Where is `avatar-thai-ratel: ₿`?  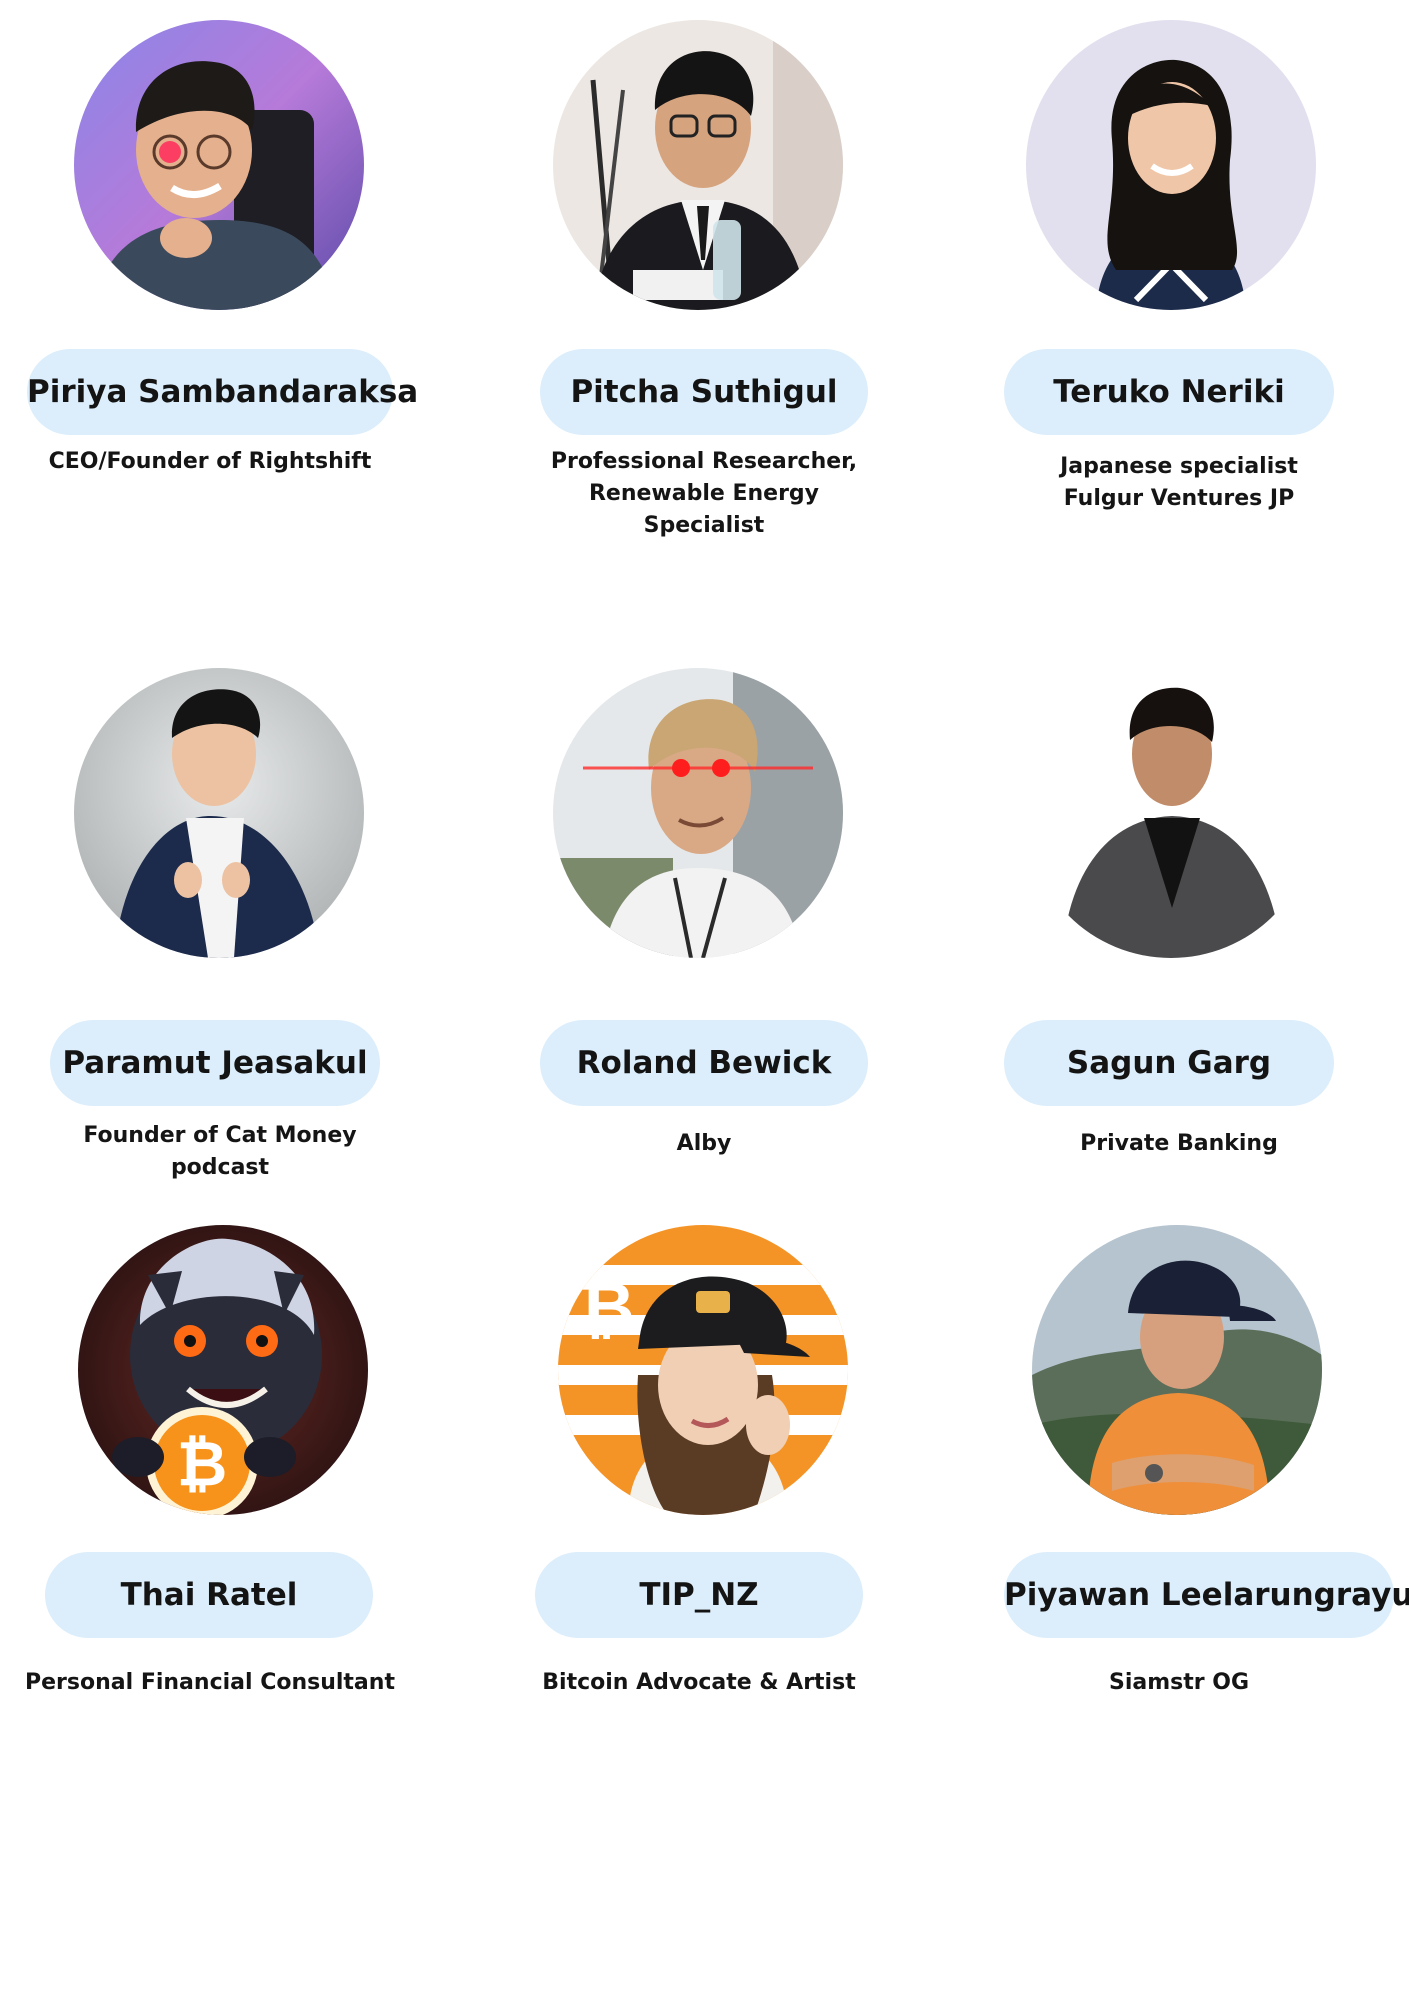 avatar-thai-ratel: ₿ is located at coordinates (223, 1370).